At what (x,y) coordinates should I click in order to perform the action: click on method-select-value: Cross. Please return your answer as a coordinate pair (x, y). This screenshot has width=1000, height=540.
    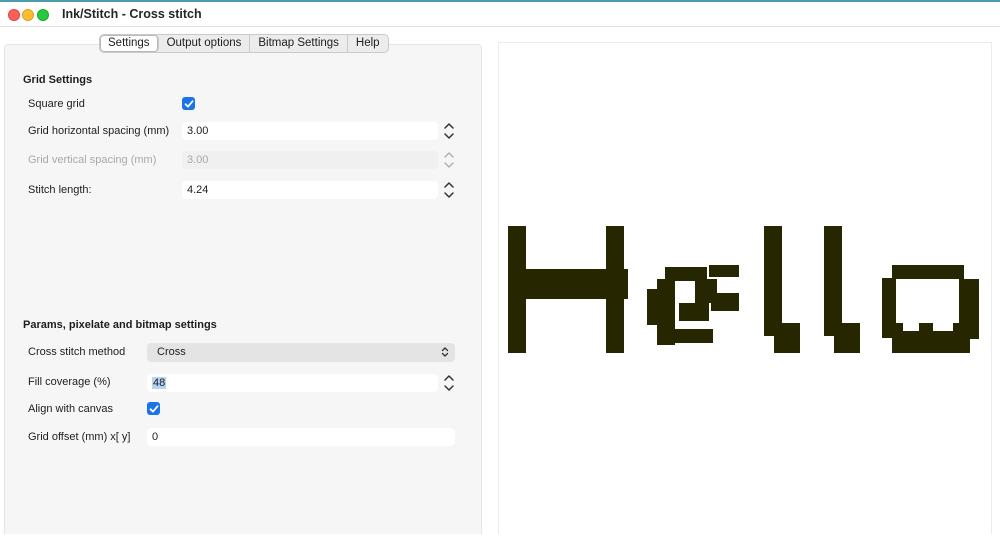
    Looking at the image, I should click on (171, 352).